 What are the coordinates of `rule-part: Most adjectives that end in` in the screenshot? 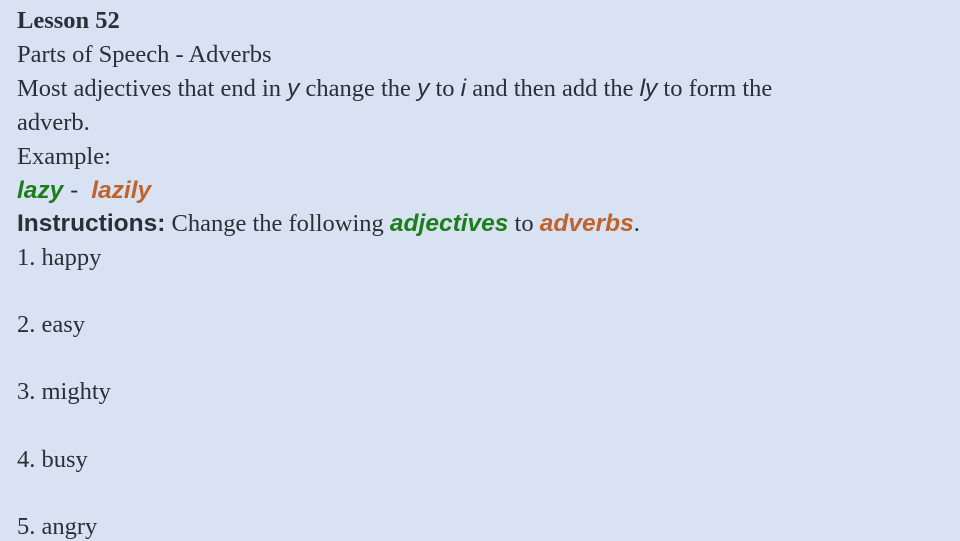 It's located at (152, 88).